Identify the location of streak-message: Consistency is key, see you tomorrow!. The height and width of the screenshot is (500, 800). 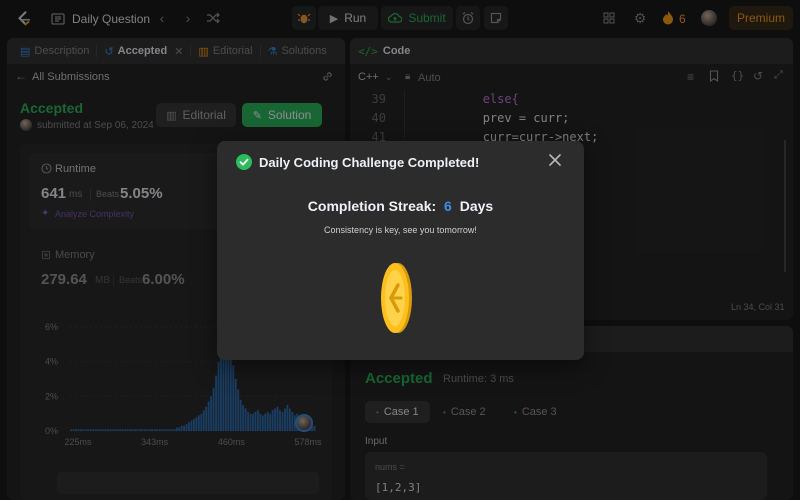
(400, 230).